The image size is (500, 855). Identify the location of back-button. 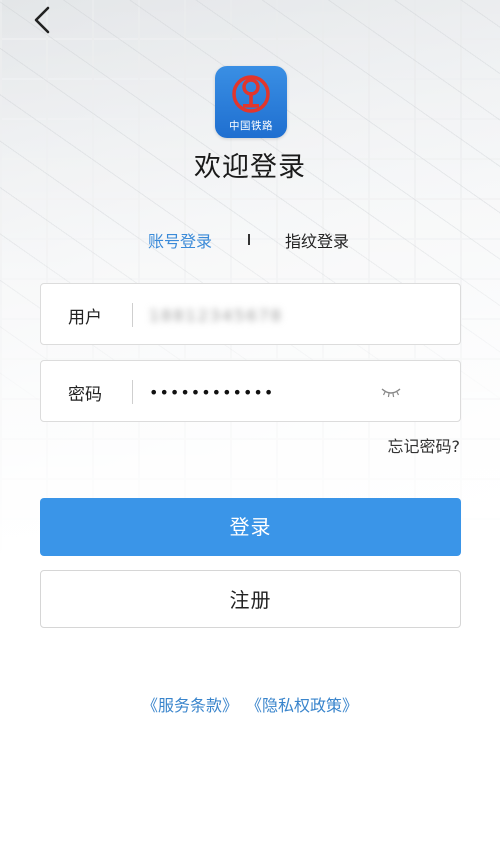
(42, 21).